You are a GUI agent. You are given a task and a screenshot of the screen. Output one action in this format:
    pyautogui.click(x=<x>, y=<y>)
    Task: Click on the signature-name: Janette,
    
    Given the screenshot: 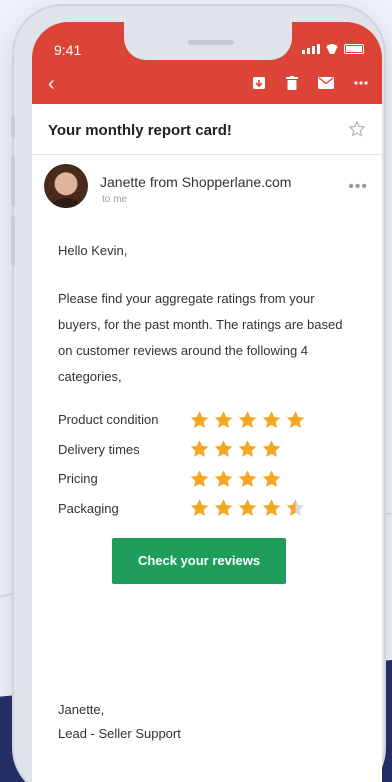 What is the action you would take?
    pyautogui.click(x=81, y=709)
    